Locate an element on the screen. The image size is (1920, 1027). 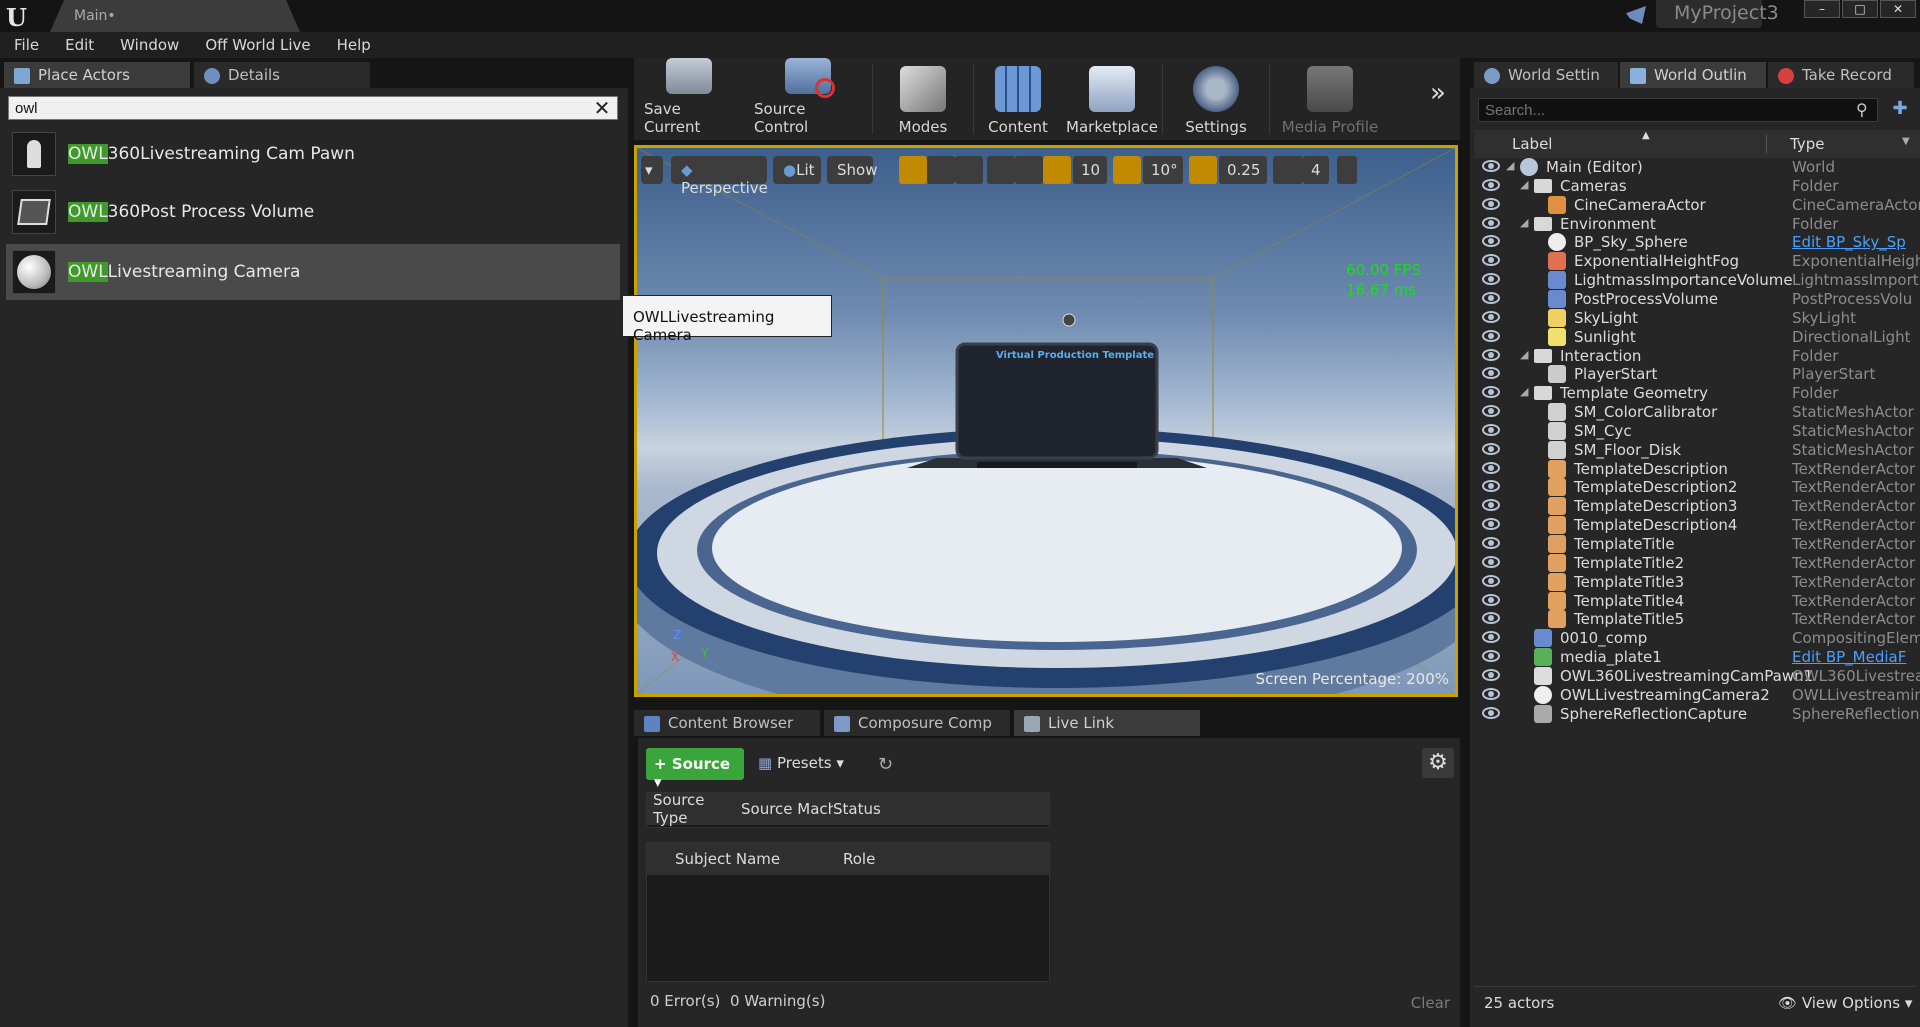
outliner-search-input is located at coordinates (1678, 110).